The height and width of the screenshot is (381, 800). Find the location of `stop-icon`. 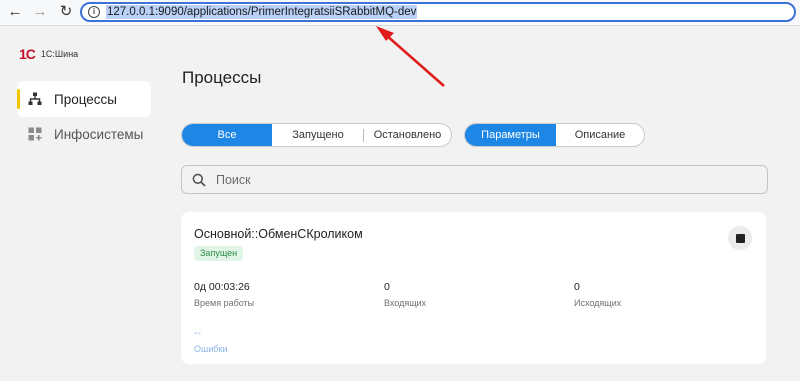

stop-icon is located at coordinates (740, 238).